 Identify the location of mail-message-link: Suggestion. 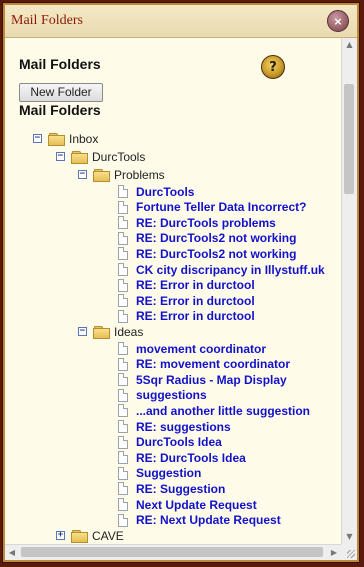
(168, 473).